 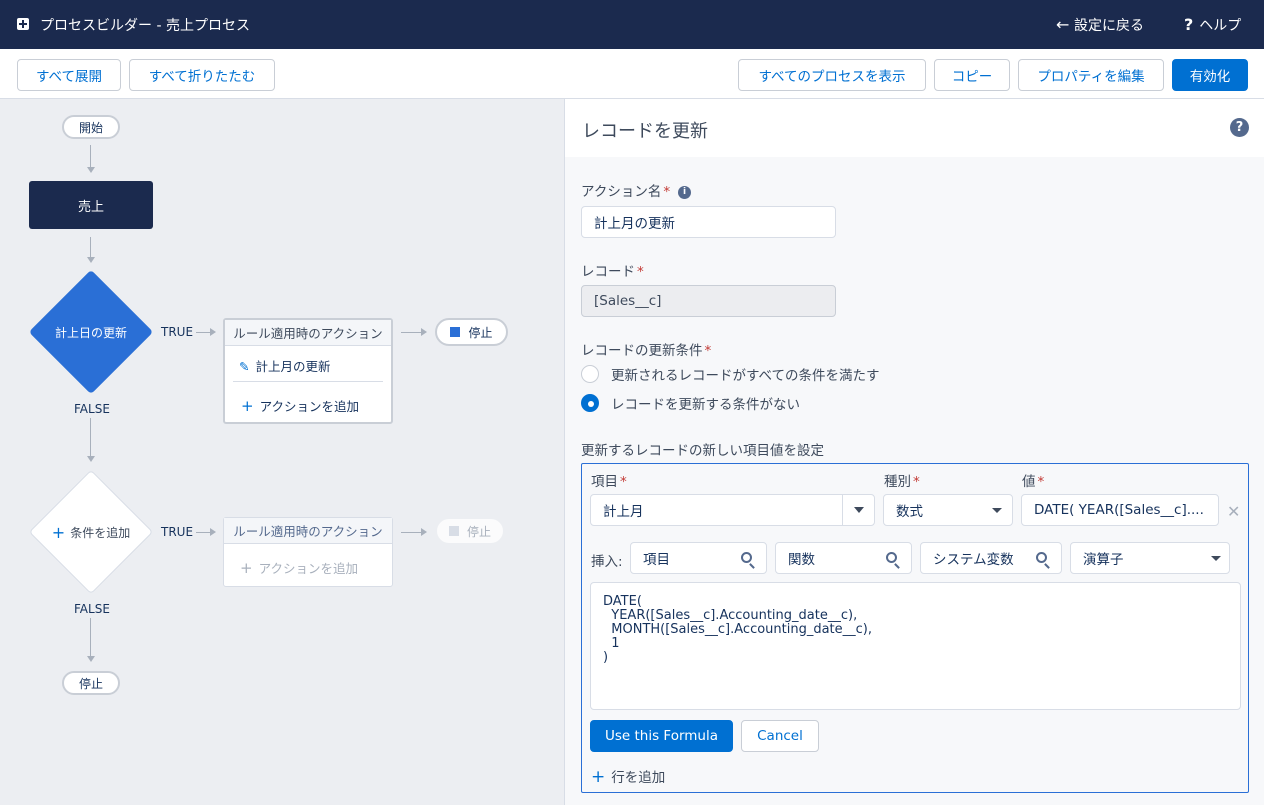 What do you see at coordinates (1233, 511) in the screenshot?
I see `remove-row-icon: ✕` at bounding box center [1233, 511].